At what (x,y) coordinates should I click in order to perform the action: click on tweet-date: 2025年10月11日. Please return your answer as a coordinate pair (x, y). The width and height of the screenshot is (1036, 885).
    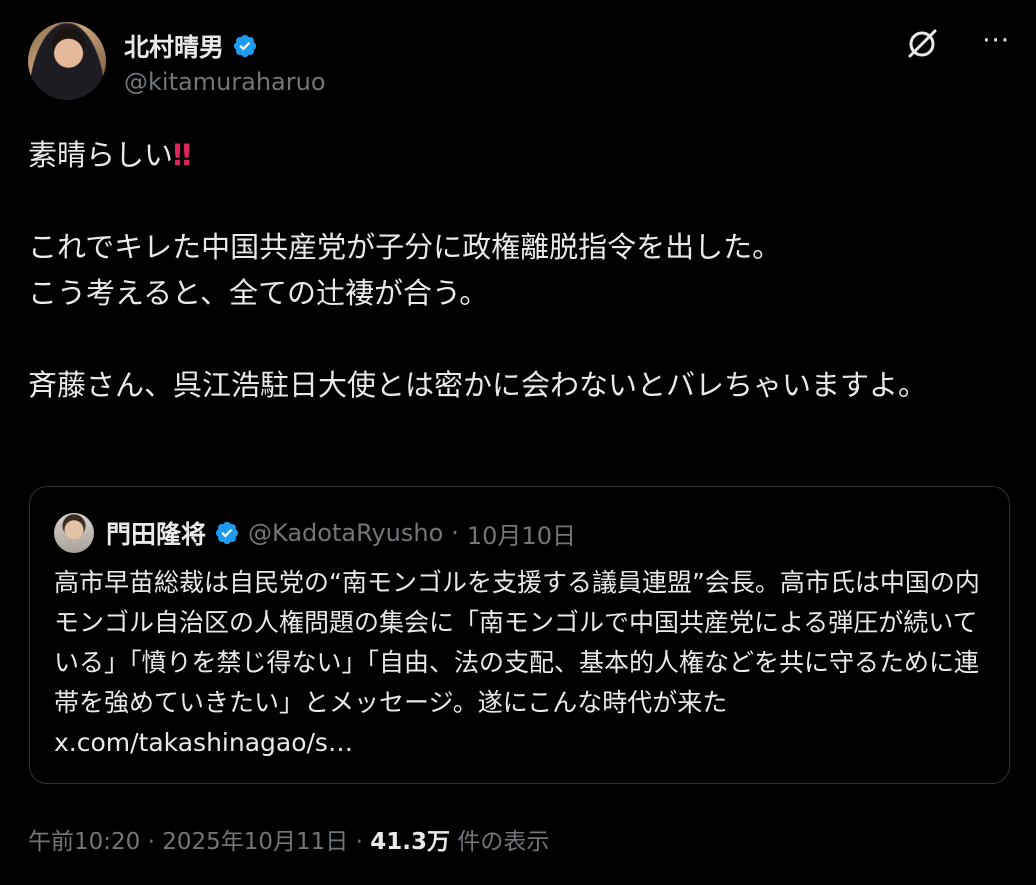
    Looking at the image, I should click on (255, 842).